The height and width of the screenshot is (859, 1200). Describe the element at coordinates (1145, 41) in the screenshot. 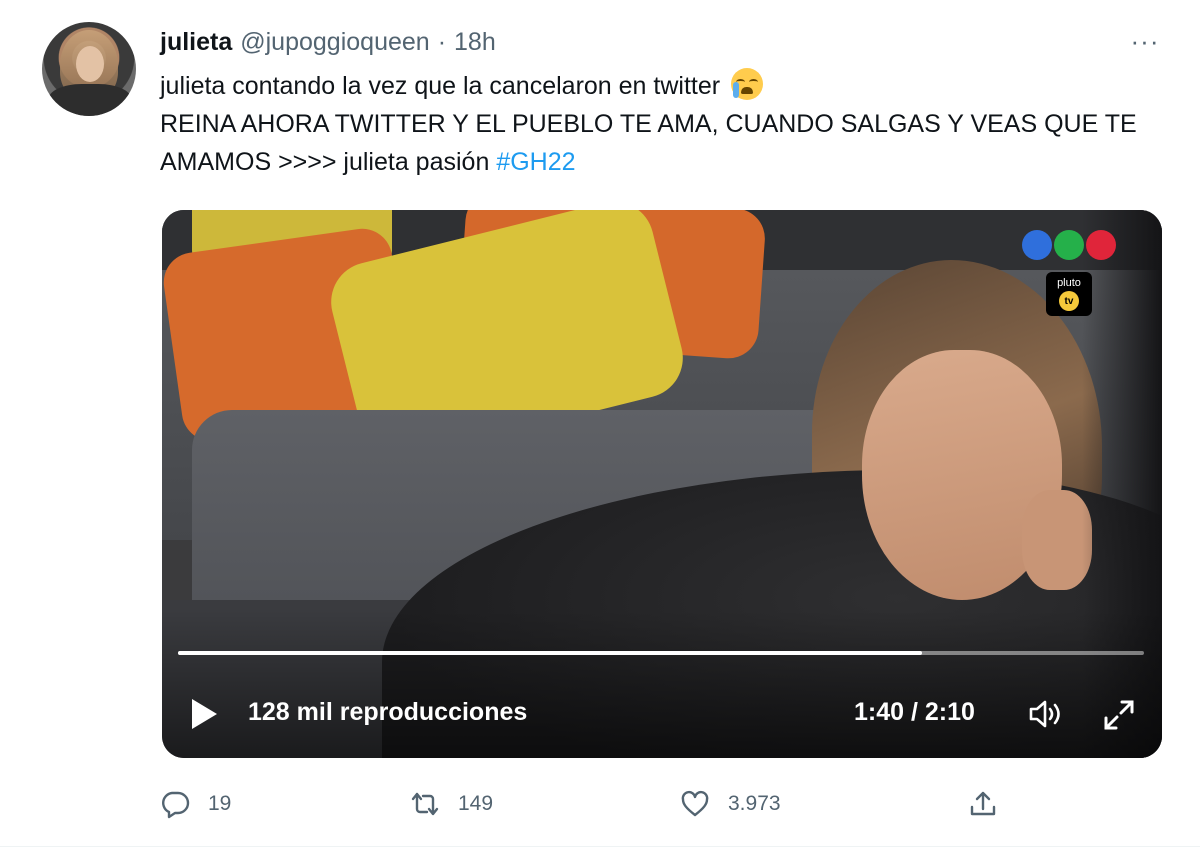

I see `more-options-icon: ···` at that location.